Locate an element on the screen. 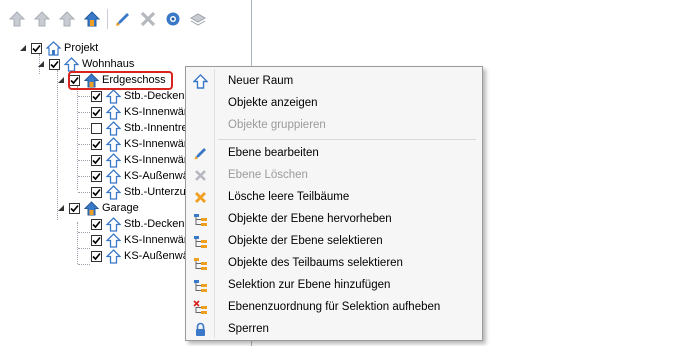 The height and width of the screenshot is (346, 700). menu-item-ebene-bearbeiten: Ebene bearbeiten is located at coordinates (334, 153).